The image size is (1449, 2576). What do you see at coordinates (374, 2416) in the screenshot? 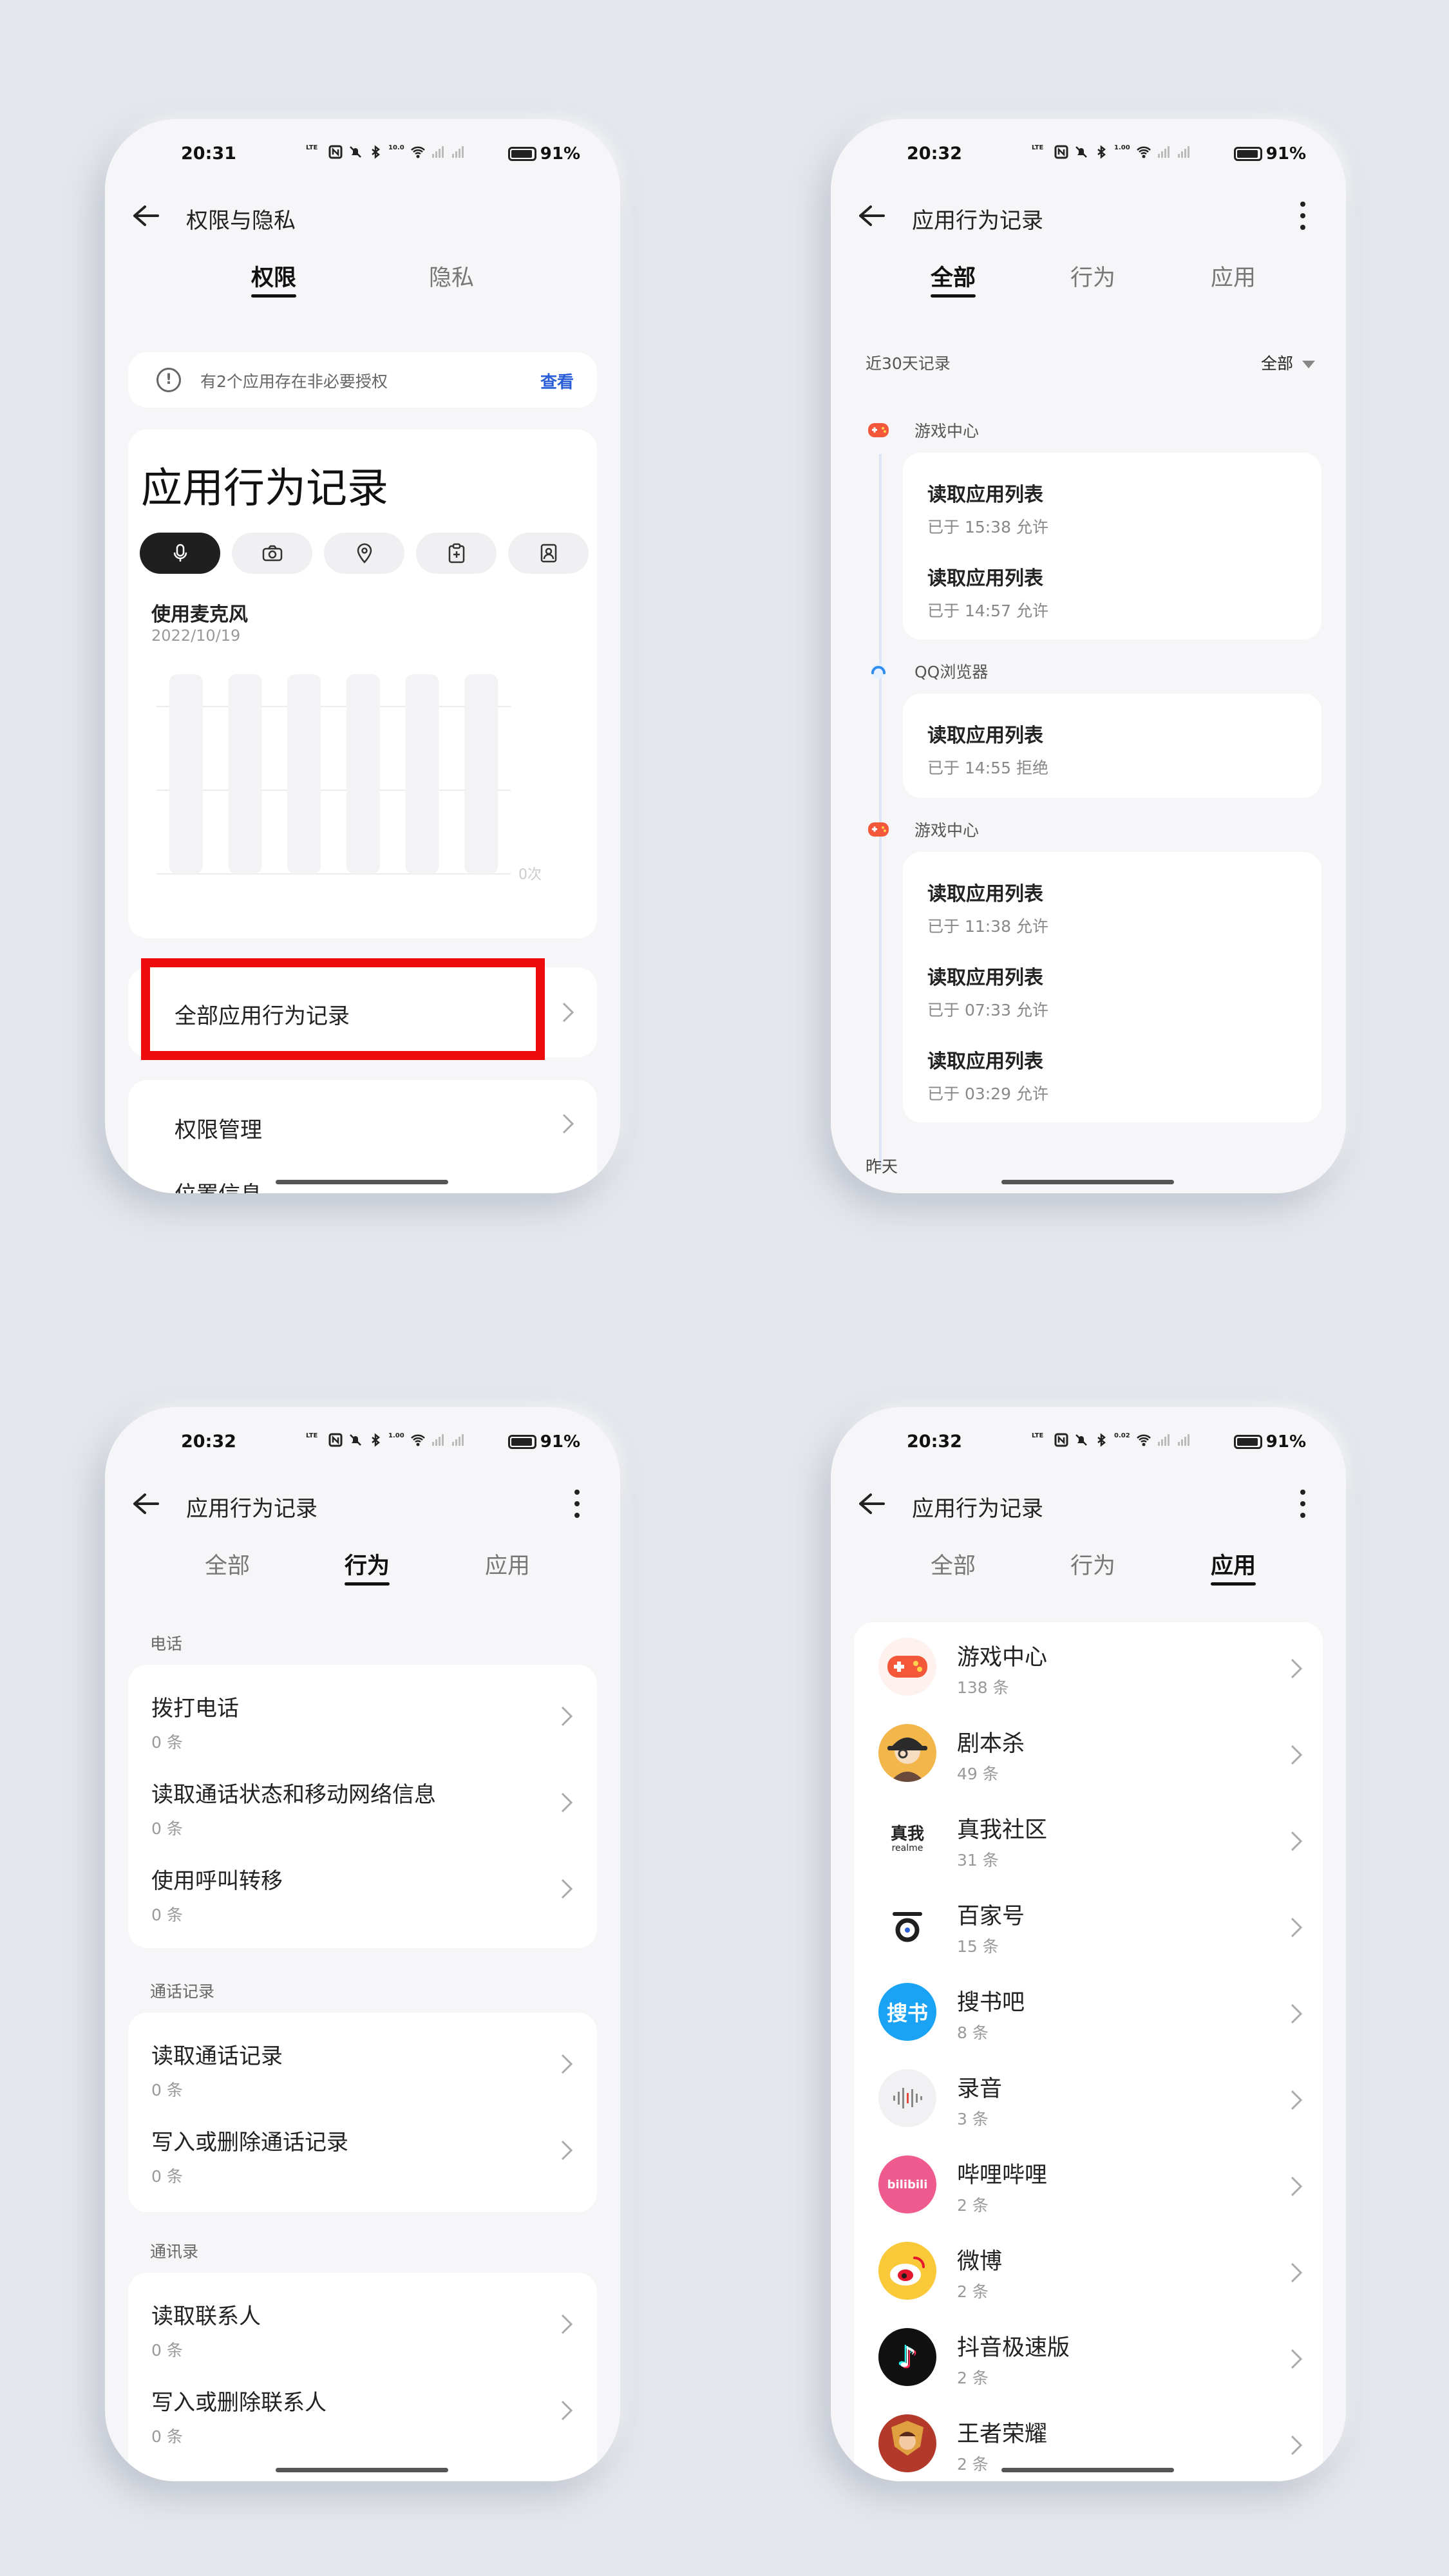
I see `behavior-row: 写入或删除联系人 0 条` at bounding box center [374, 2416].